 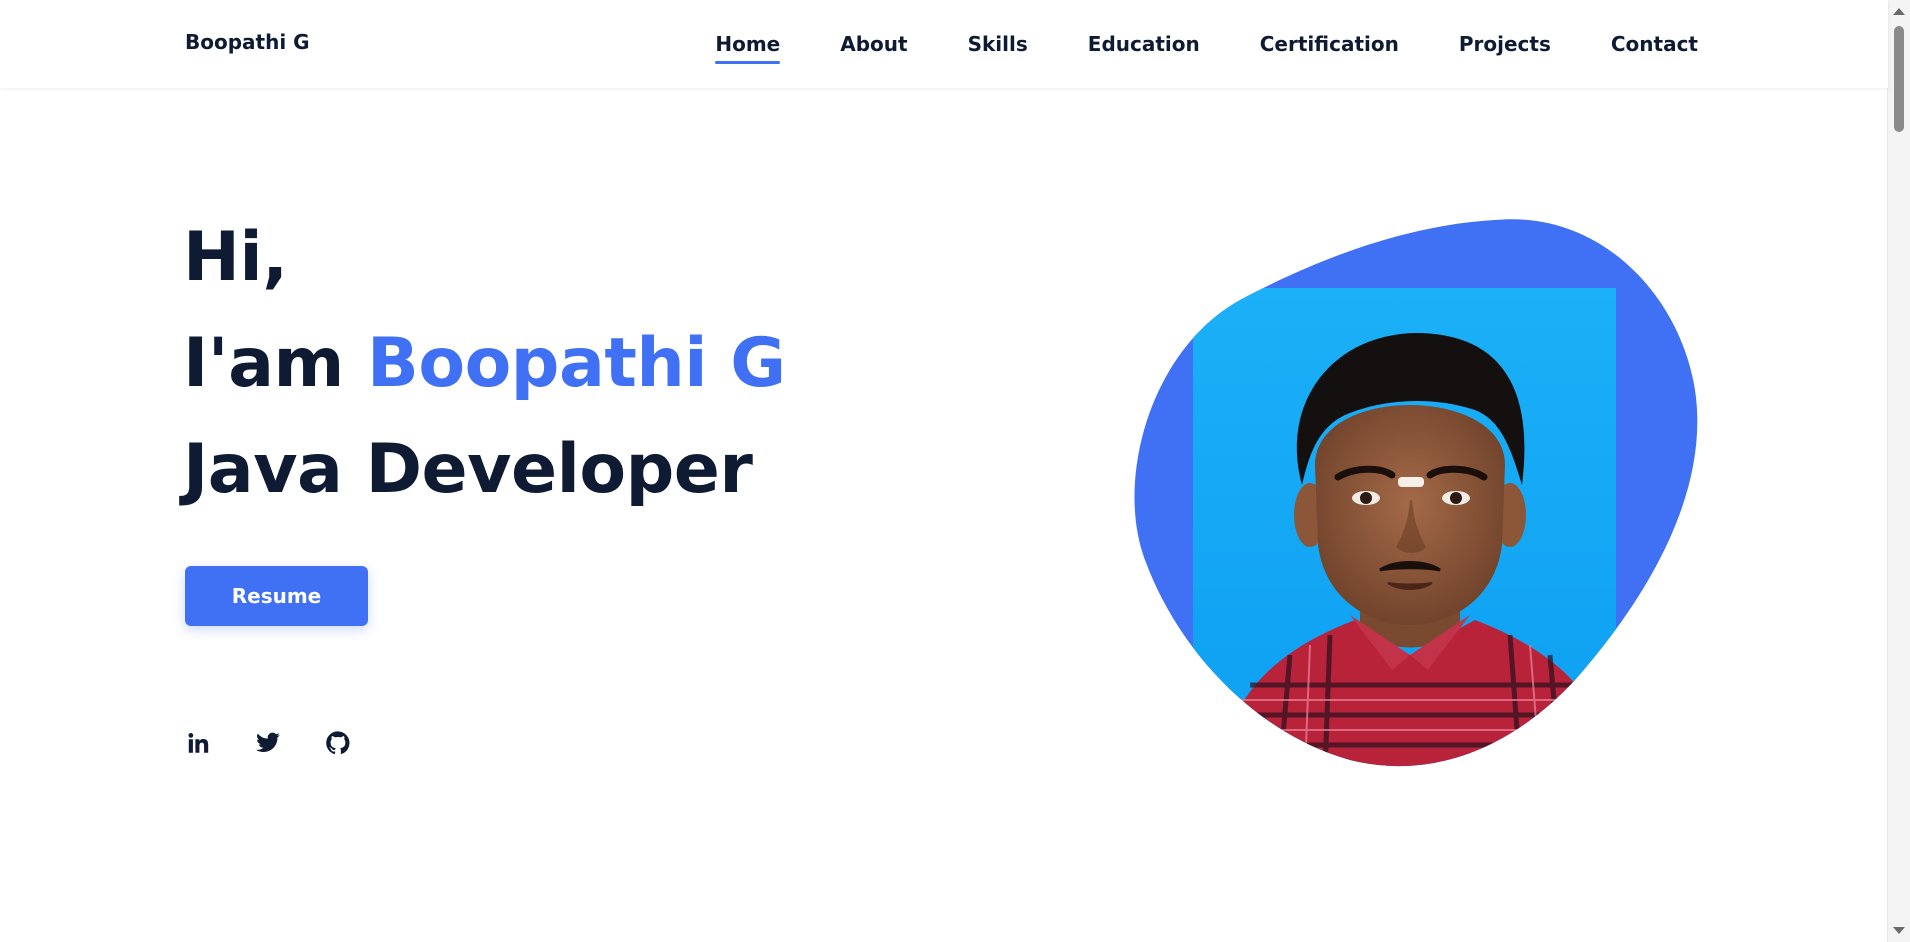 I want to click on resume-button: Resume, so click(x=276, y=596).